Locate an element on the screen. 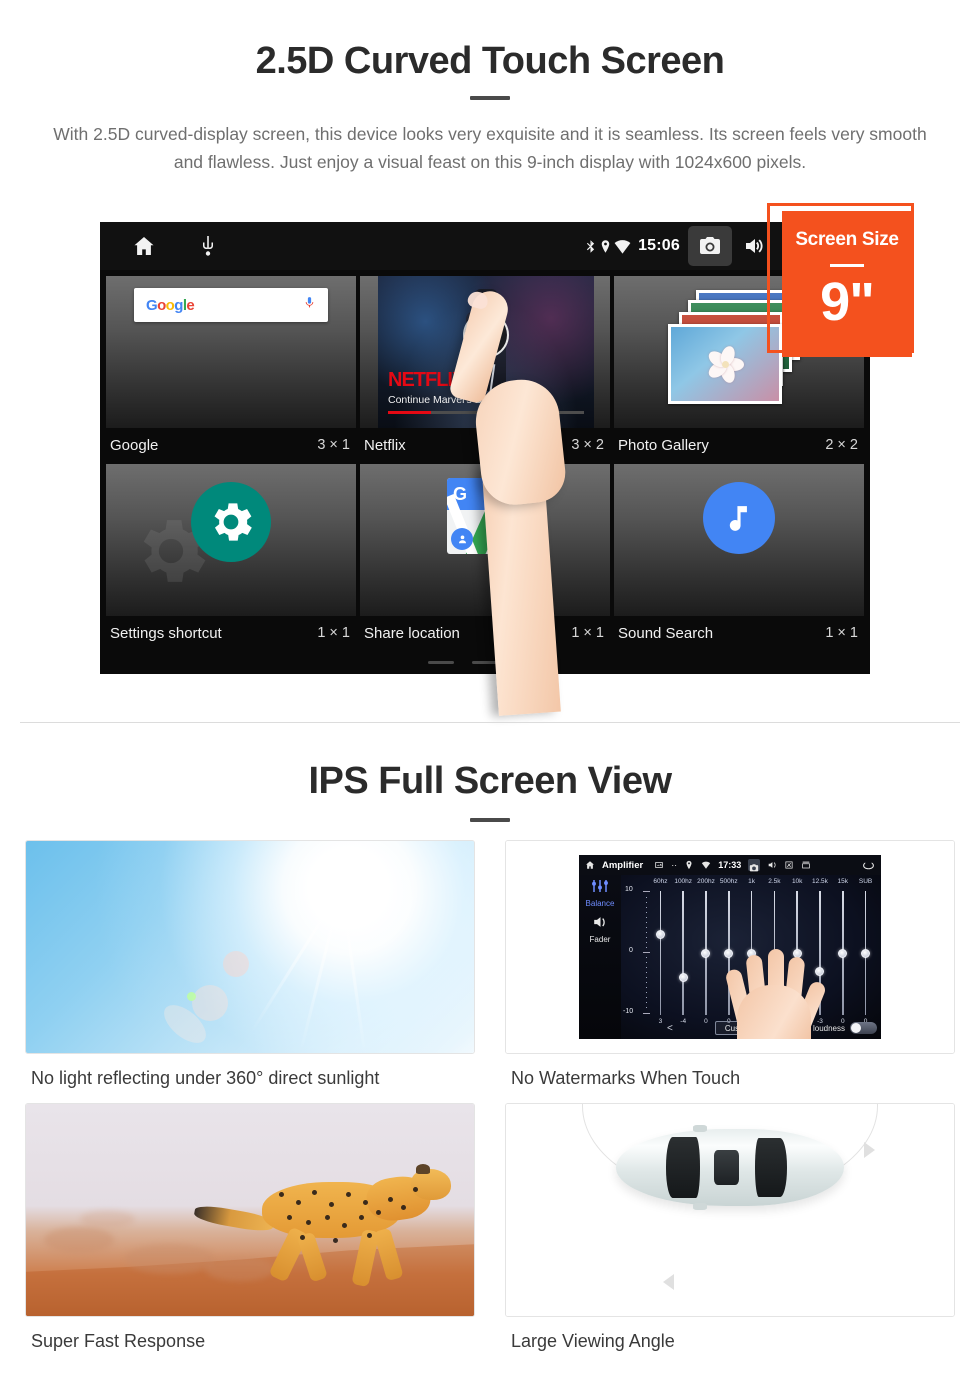  page-indicator is located at coordinates (485, 662).